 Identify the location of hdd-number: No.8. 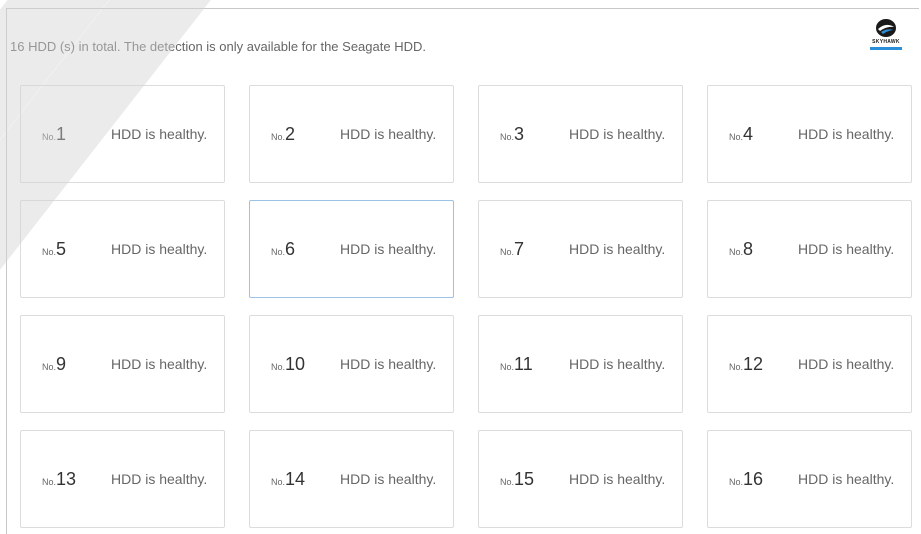
(741, 249).